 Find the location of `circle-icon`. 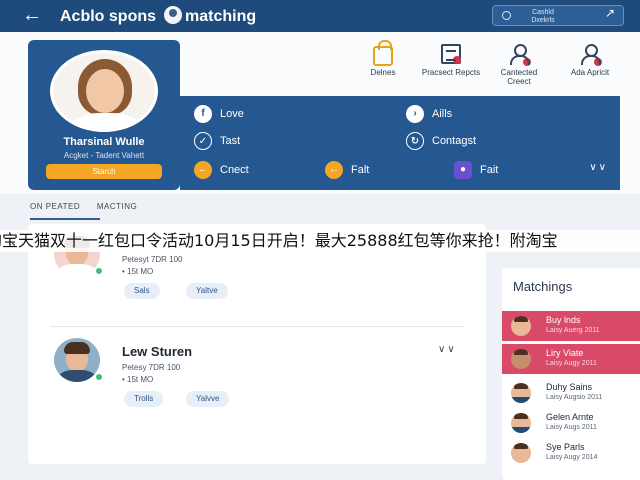

circle-icon is located at coordinates (506, 15).